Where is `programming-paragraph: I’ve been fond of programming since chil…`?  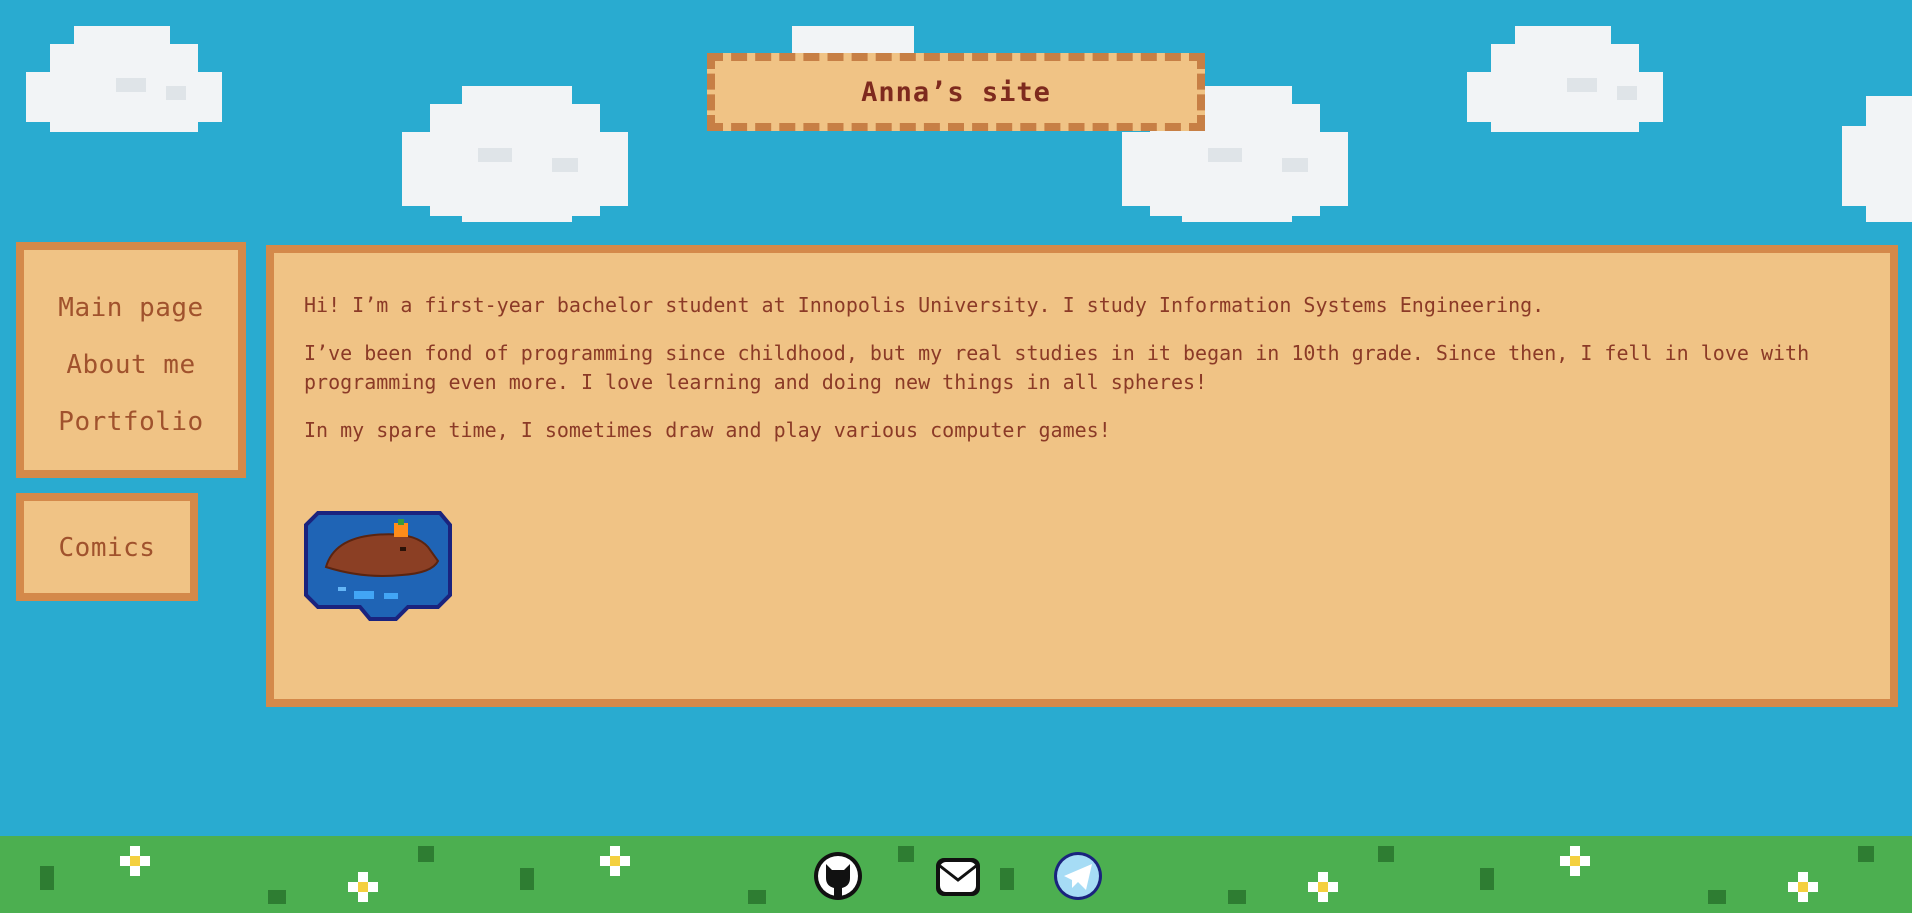
programming-paragraph: I’ve been fond of programming since chil… is located at coordinates (1057, 367).